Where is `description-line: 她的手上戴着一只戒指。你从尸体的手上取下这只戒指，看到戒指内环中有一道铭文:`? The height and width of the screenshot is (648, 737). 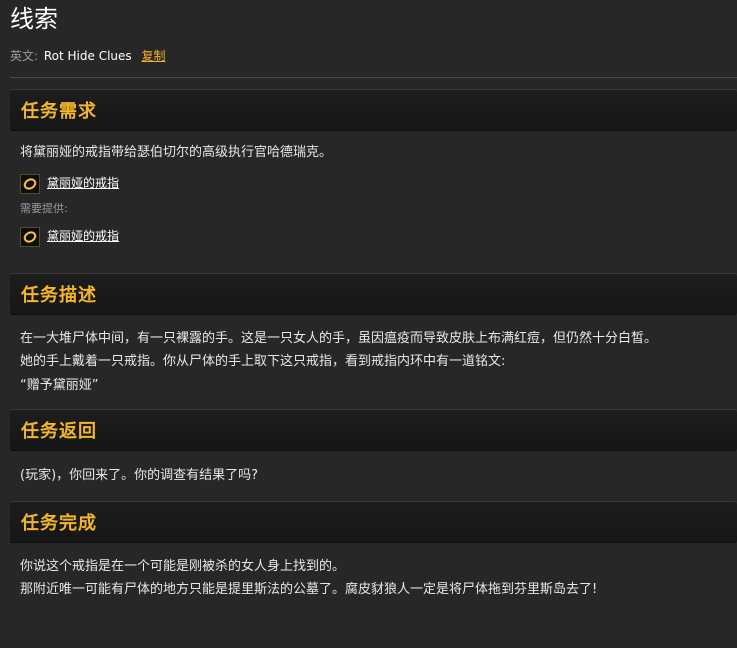
description-line: 她的手上戴着一只戒指。你从尸体的手上取下这只戒指，看到戒指内环中有一道铭文: is located at coordinates (263, 361).